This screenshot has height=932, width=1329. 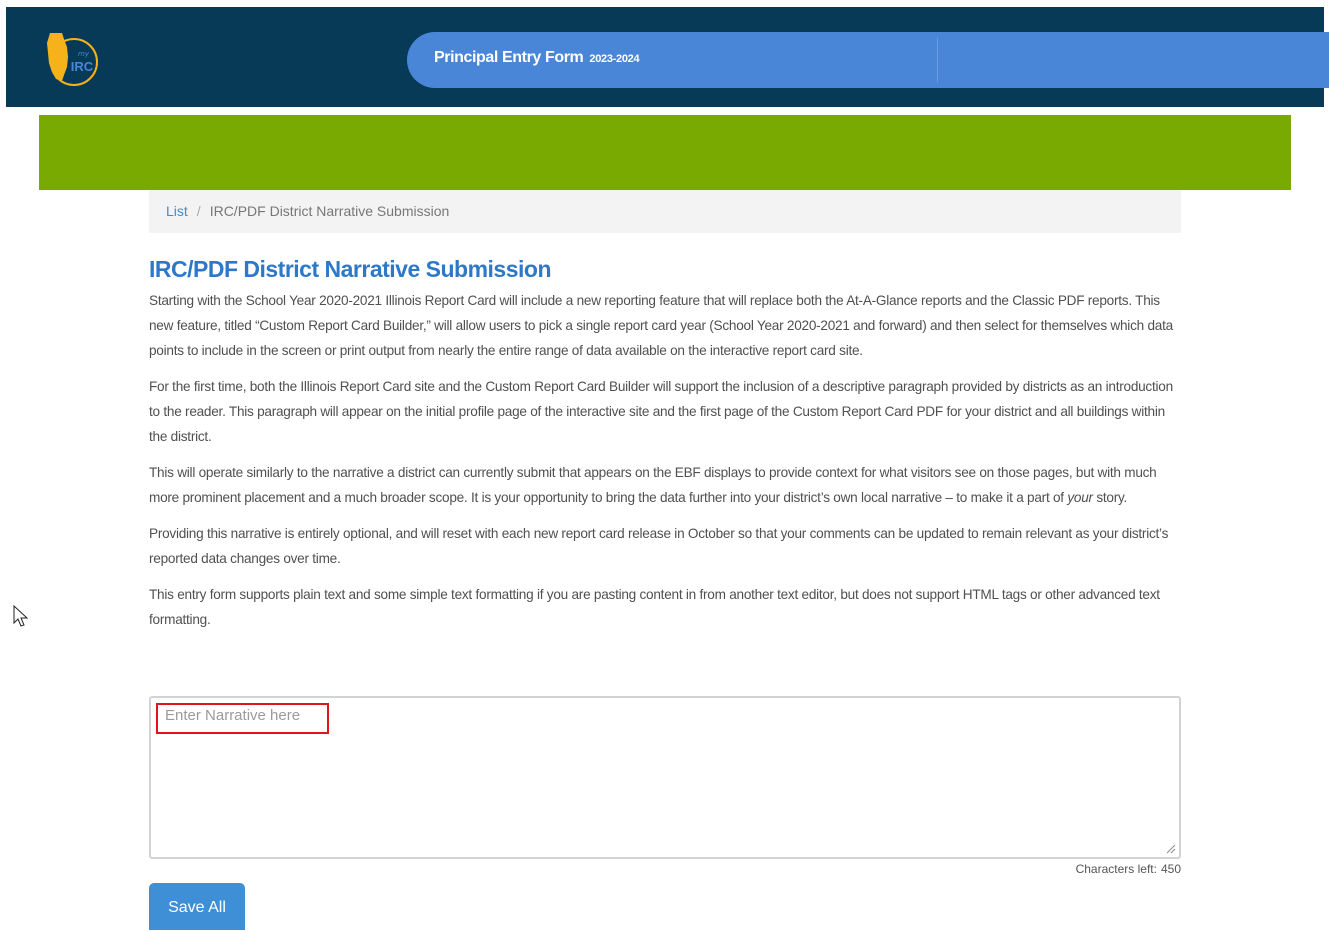 What do you see at coordinates (509, 57) in the screenshot?
I see `form-title: Principal Entry Form` at bounding box center [509, 57].